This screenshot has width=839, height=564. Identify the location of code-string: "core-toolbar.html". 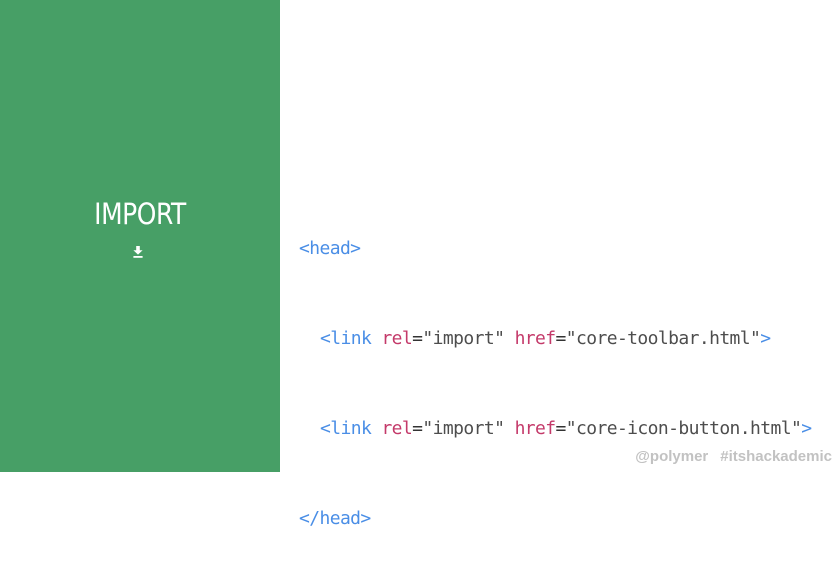
(663, 338).